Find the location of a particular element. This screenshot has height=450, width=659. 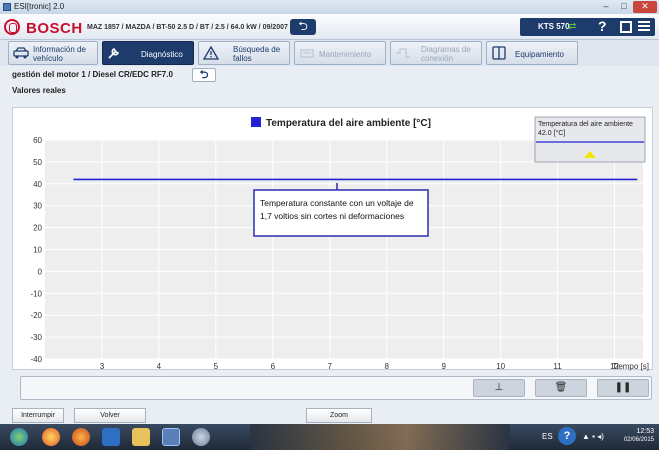

warning-triangle-icon is located at coordinates (211, 53).